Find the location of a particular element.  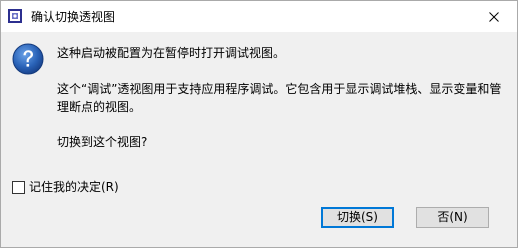

no-button: 否(N) is located at coordinates (452, 217).